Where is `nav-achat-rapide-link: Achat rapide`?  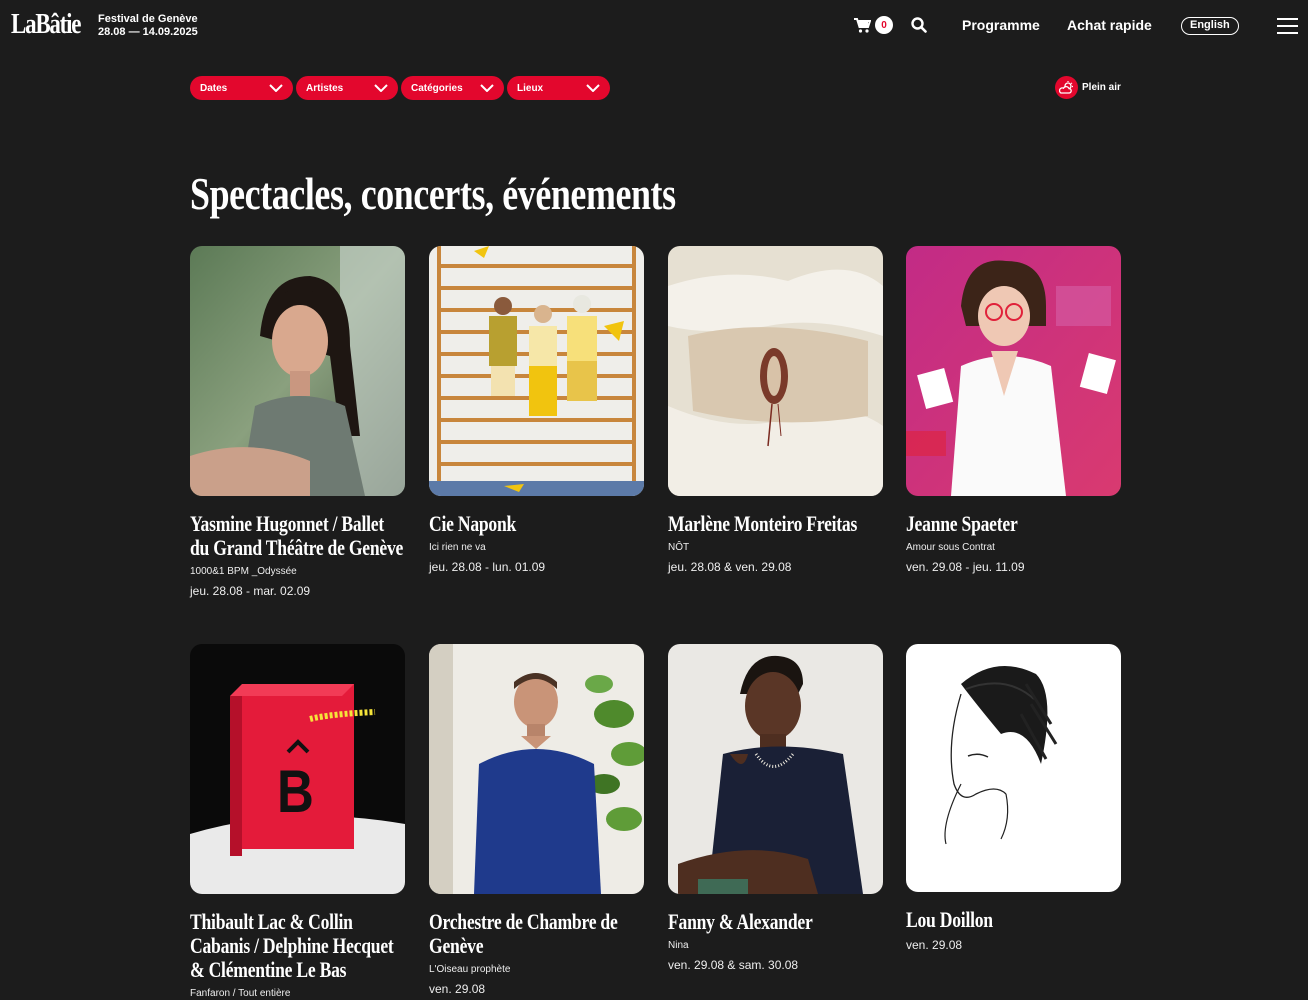
nav-achat-rapide-link: Achat rapide is located at coordinates (1109, 25).